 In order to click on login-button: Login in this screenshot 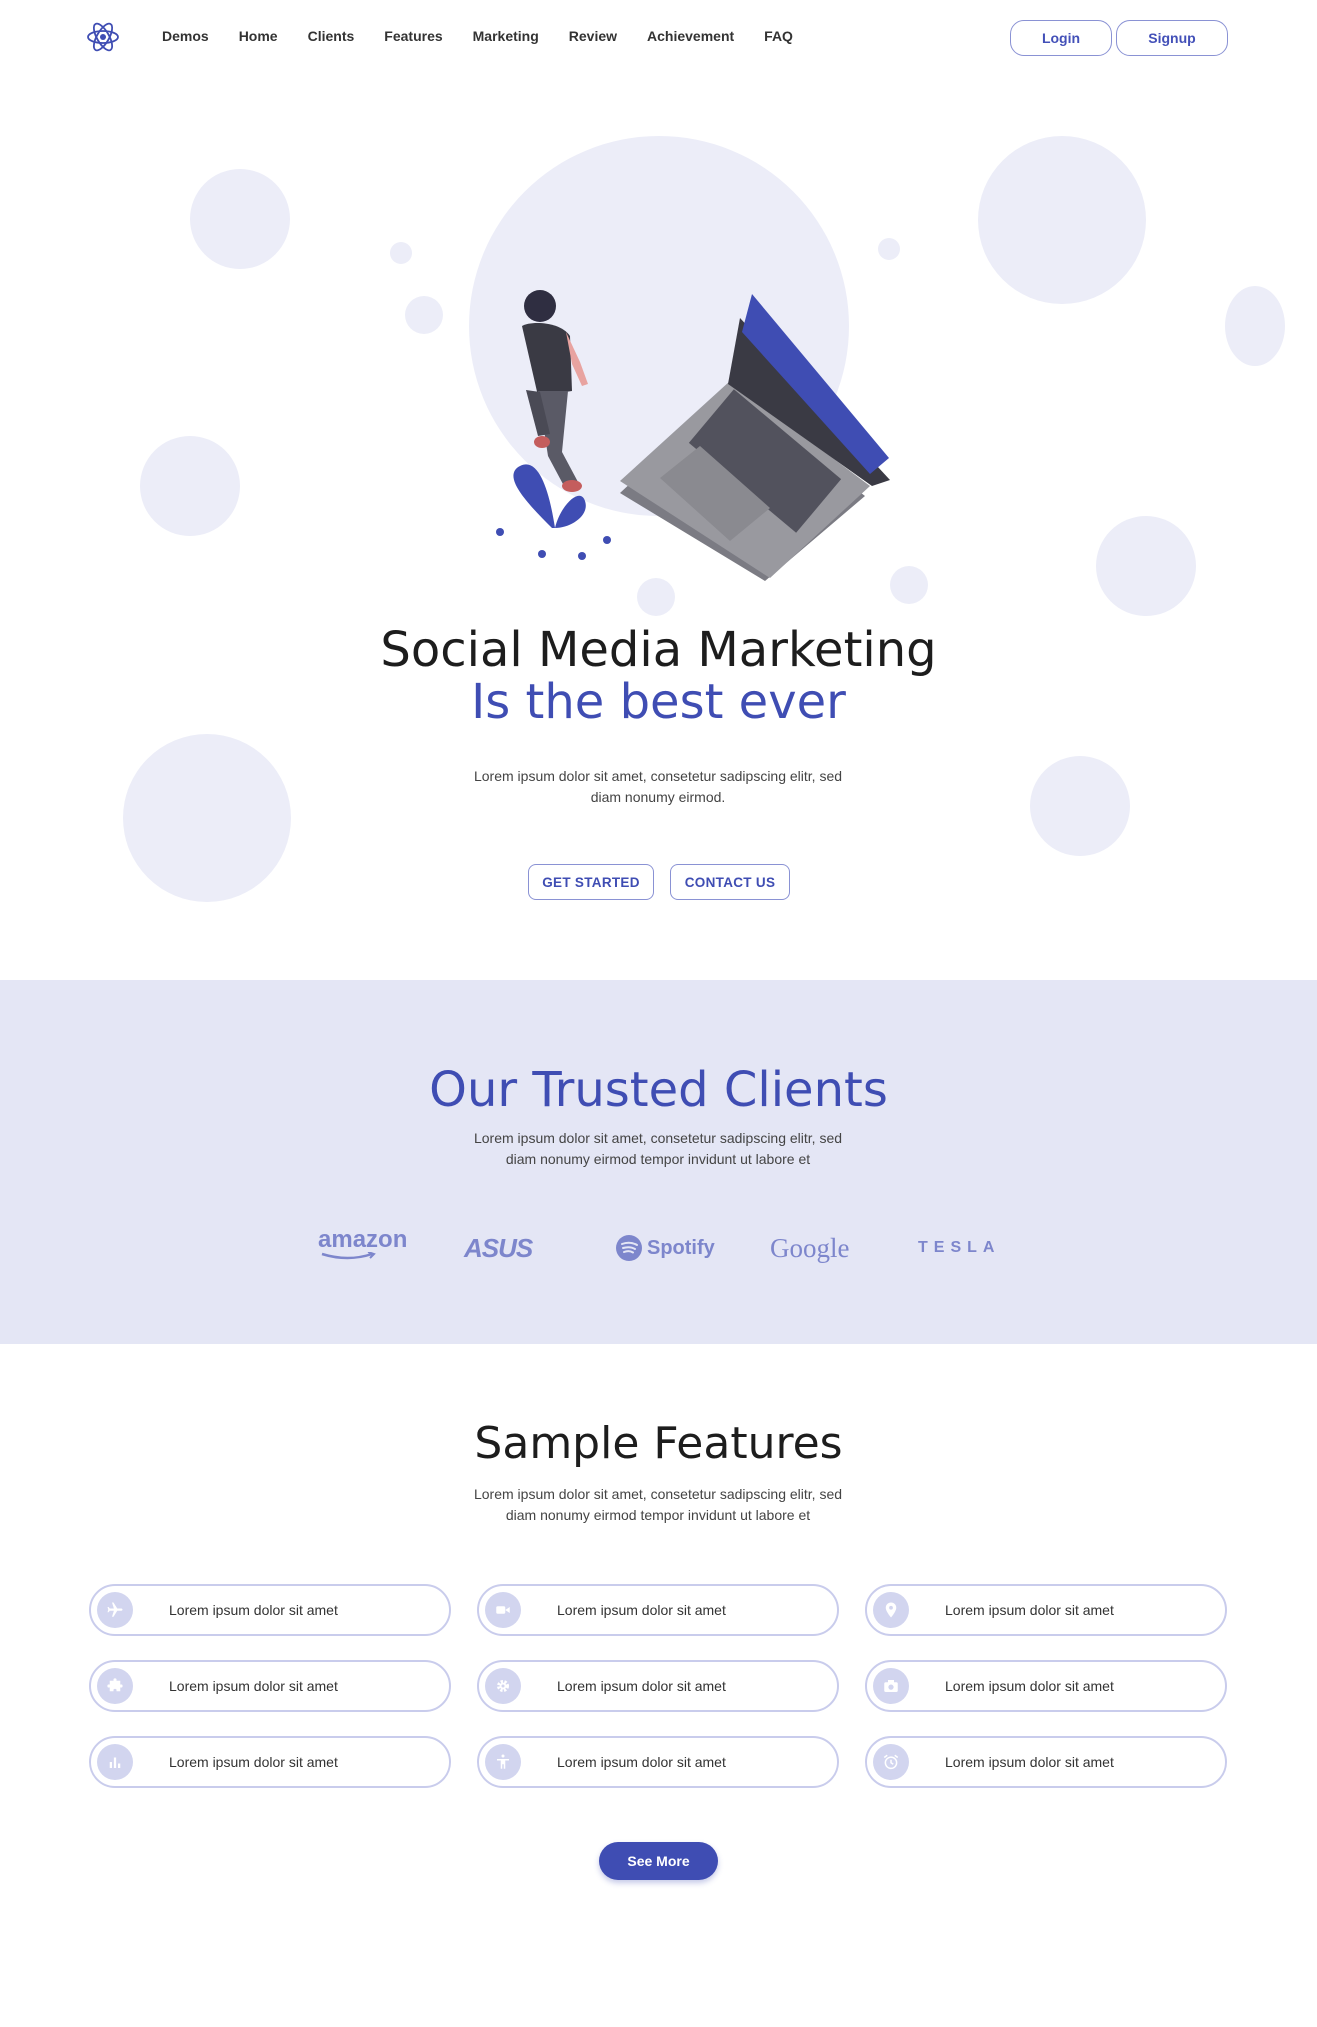, I will do `click(1061, 38)`.